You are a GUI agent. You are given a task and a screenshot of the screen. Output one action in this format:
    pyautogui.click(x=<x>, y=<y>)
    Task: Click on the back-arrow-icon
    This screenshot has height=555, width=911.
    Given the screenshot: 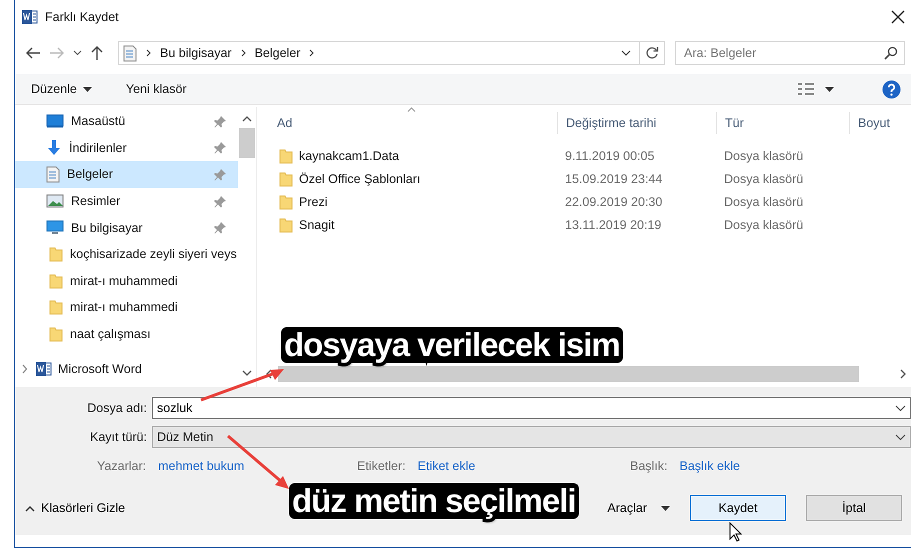 What is the action you would take?
    pyautogui.click(x=33, y=53)
    